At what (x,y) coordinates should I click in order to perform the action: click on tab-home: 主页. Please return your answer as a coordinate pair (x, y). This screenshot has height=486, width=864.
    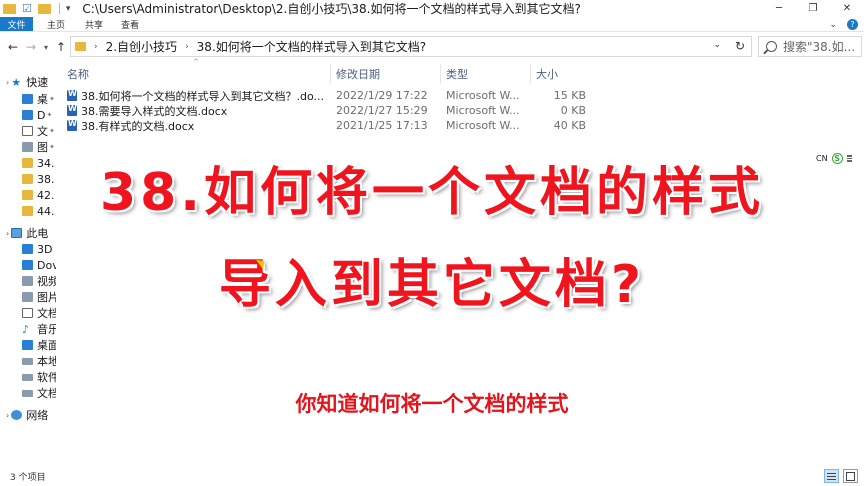
    Looking at the image, I should click on (56, 24).